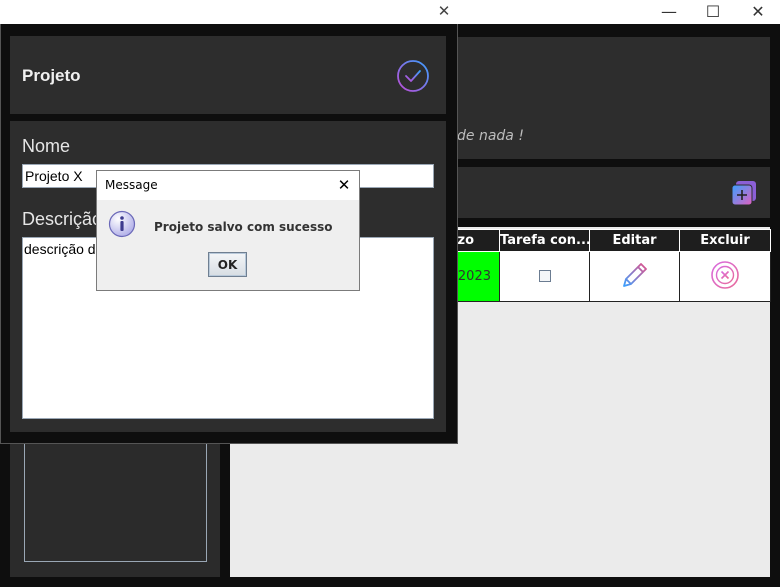  Describe the element at coordinates (713, 11) in the screenshot. I see `maximize-button: ☐` at that location.